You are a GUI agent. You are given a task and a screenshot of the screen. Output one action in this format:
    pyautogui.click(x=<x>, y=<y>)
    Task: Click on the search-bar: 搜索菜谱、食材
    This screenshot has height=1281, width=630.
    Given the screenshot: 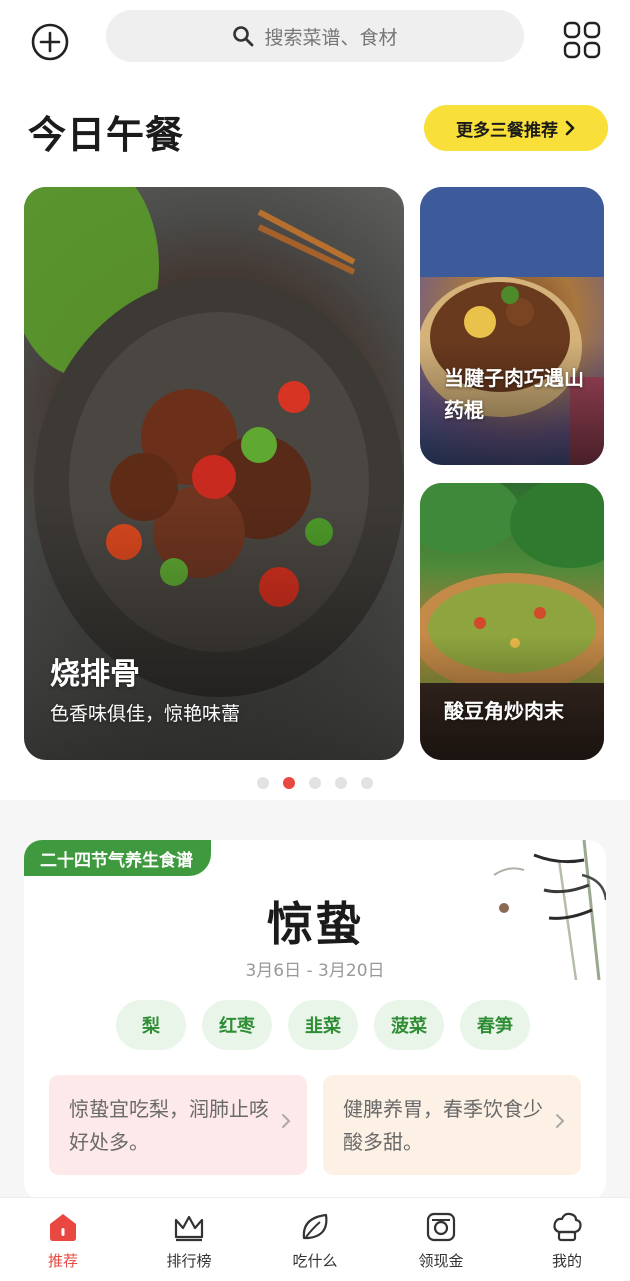 What is the action you would take?
    pyautogui.click(x=315, y=36)
    